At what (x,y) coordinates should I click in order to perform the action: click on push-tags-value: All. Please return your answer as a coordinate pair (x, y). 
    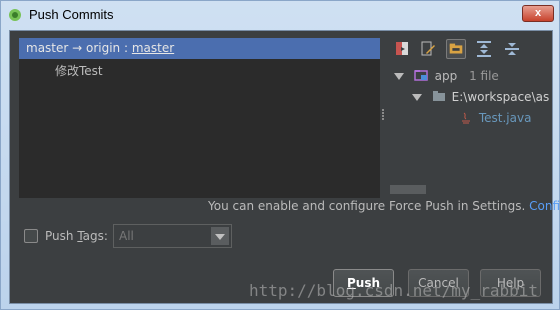
    Looking at the image, I should click on (126, 236).